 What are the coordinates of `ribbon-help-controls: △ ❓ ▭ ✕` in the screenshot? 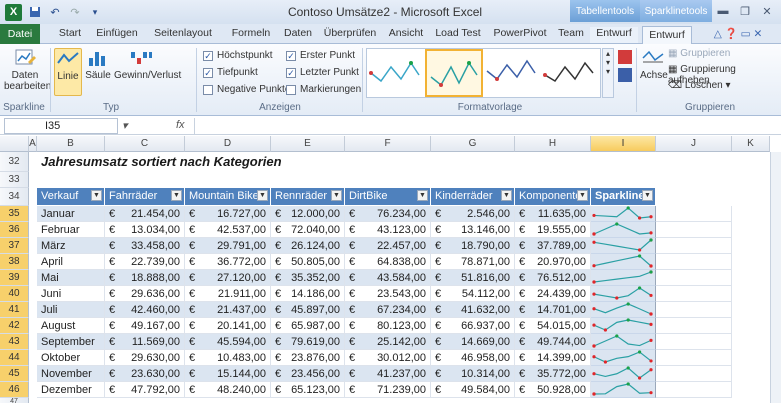 It's located at (738, 35).